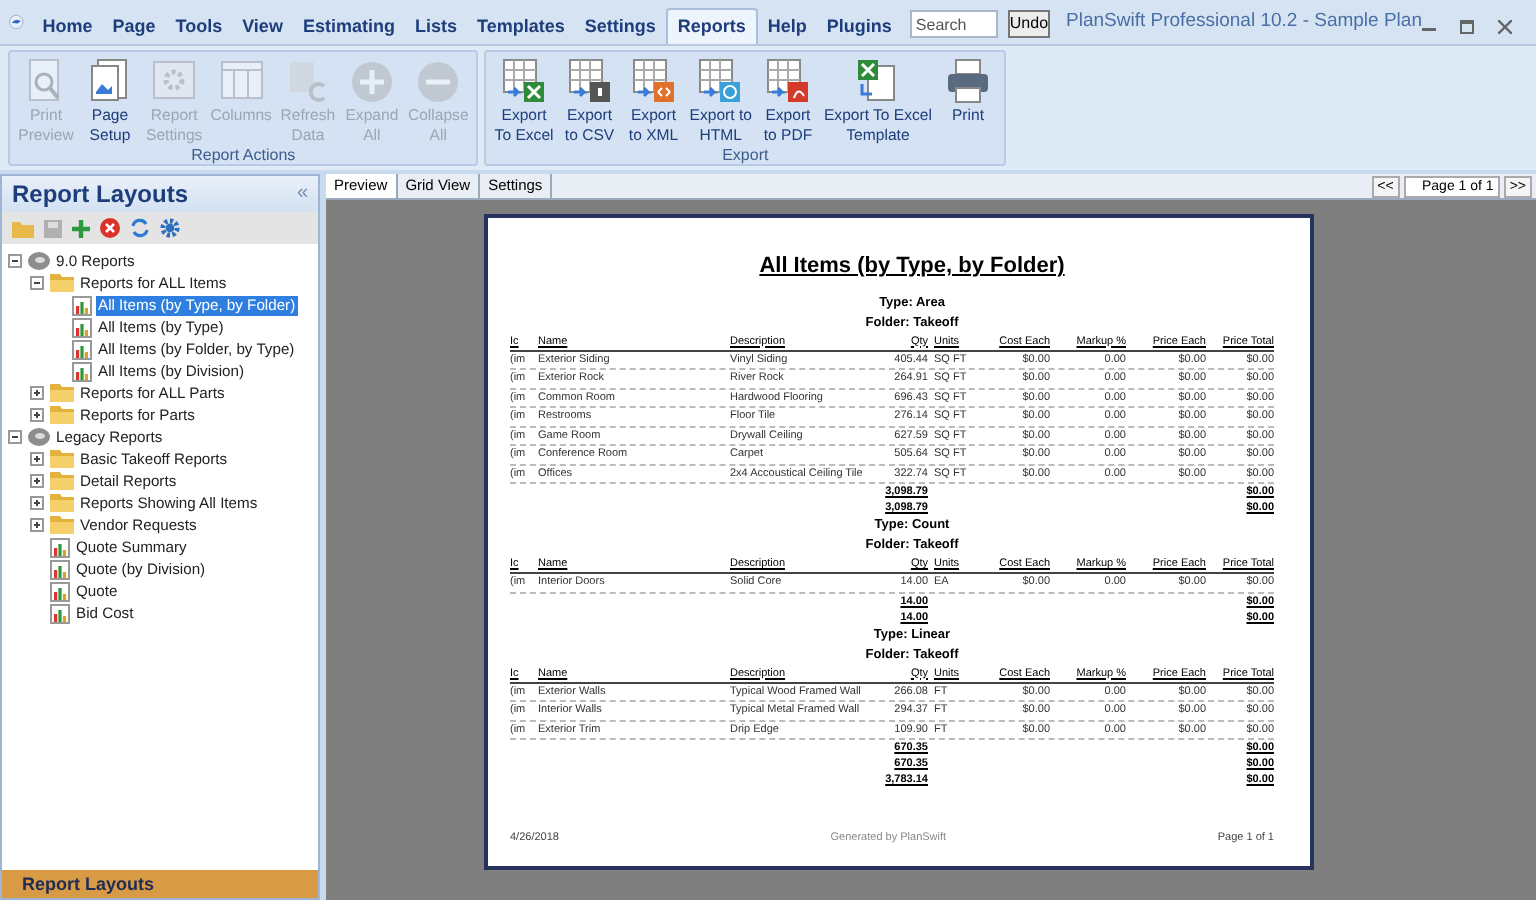 This screenshot has width=1536, height=900. What do you see at coordinates (199, 28) in the screenshot?
I see `menu-tab: Tools` at bounding box center [199, 28].